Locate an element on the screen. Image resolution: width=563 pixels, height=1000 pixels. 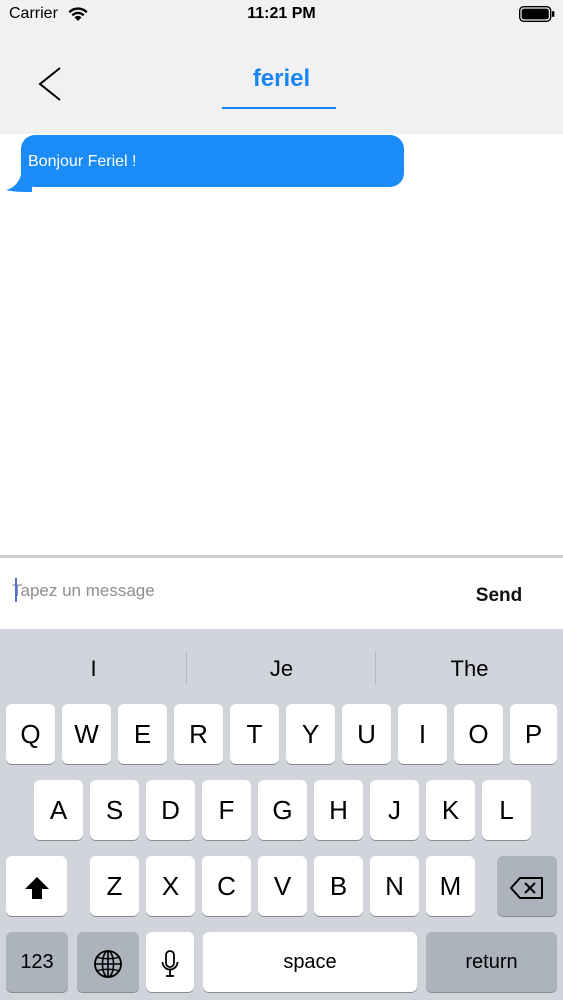
key-l: L is located at coordinates (506, 810).